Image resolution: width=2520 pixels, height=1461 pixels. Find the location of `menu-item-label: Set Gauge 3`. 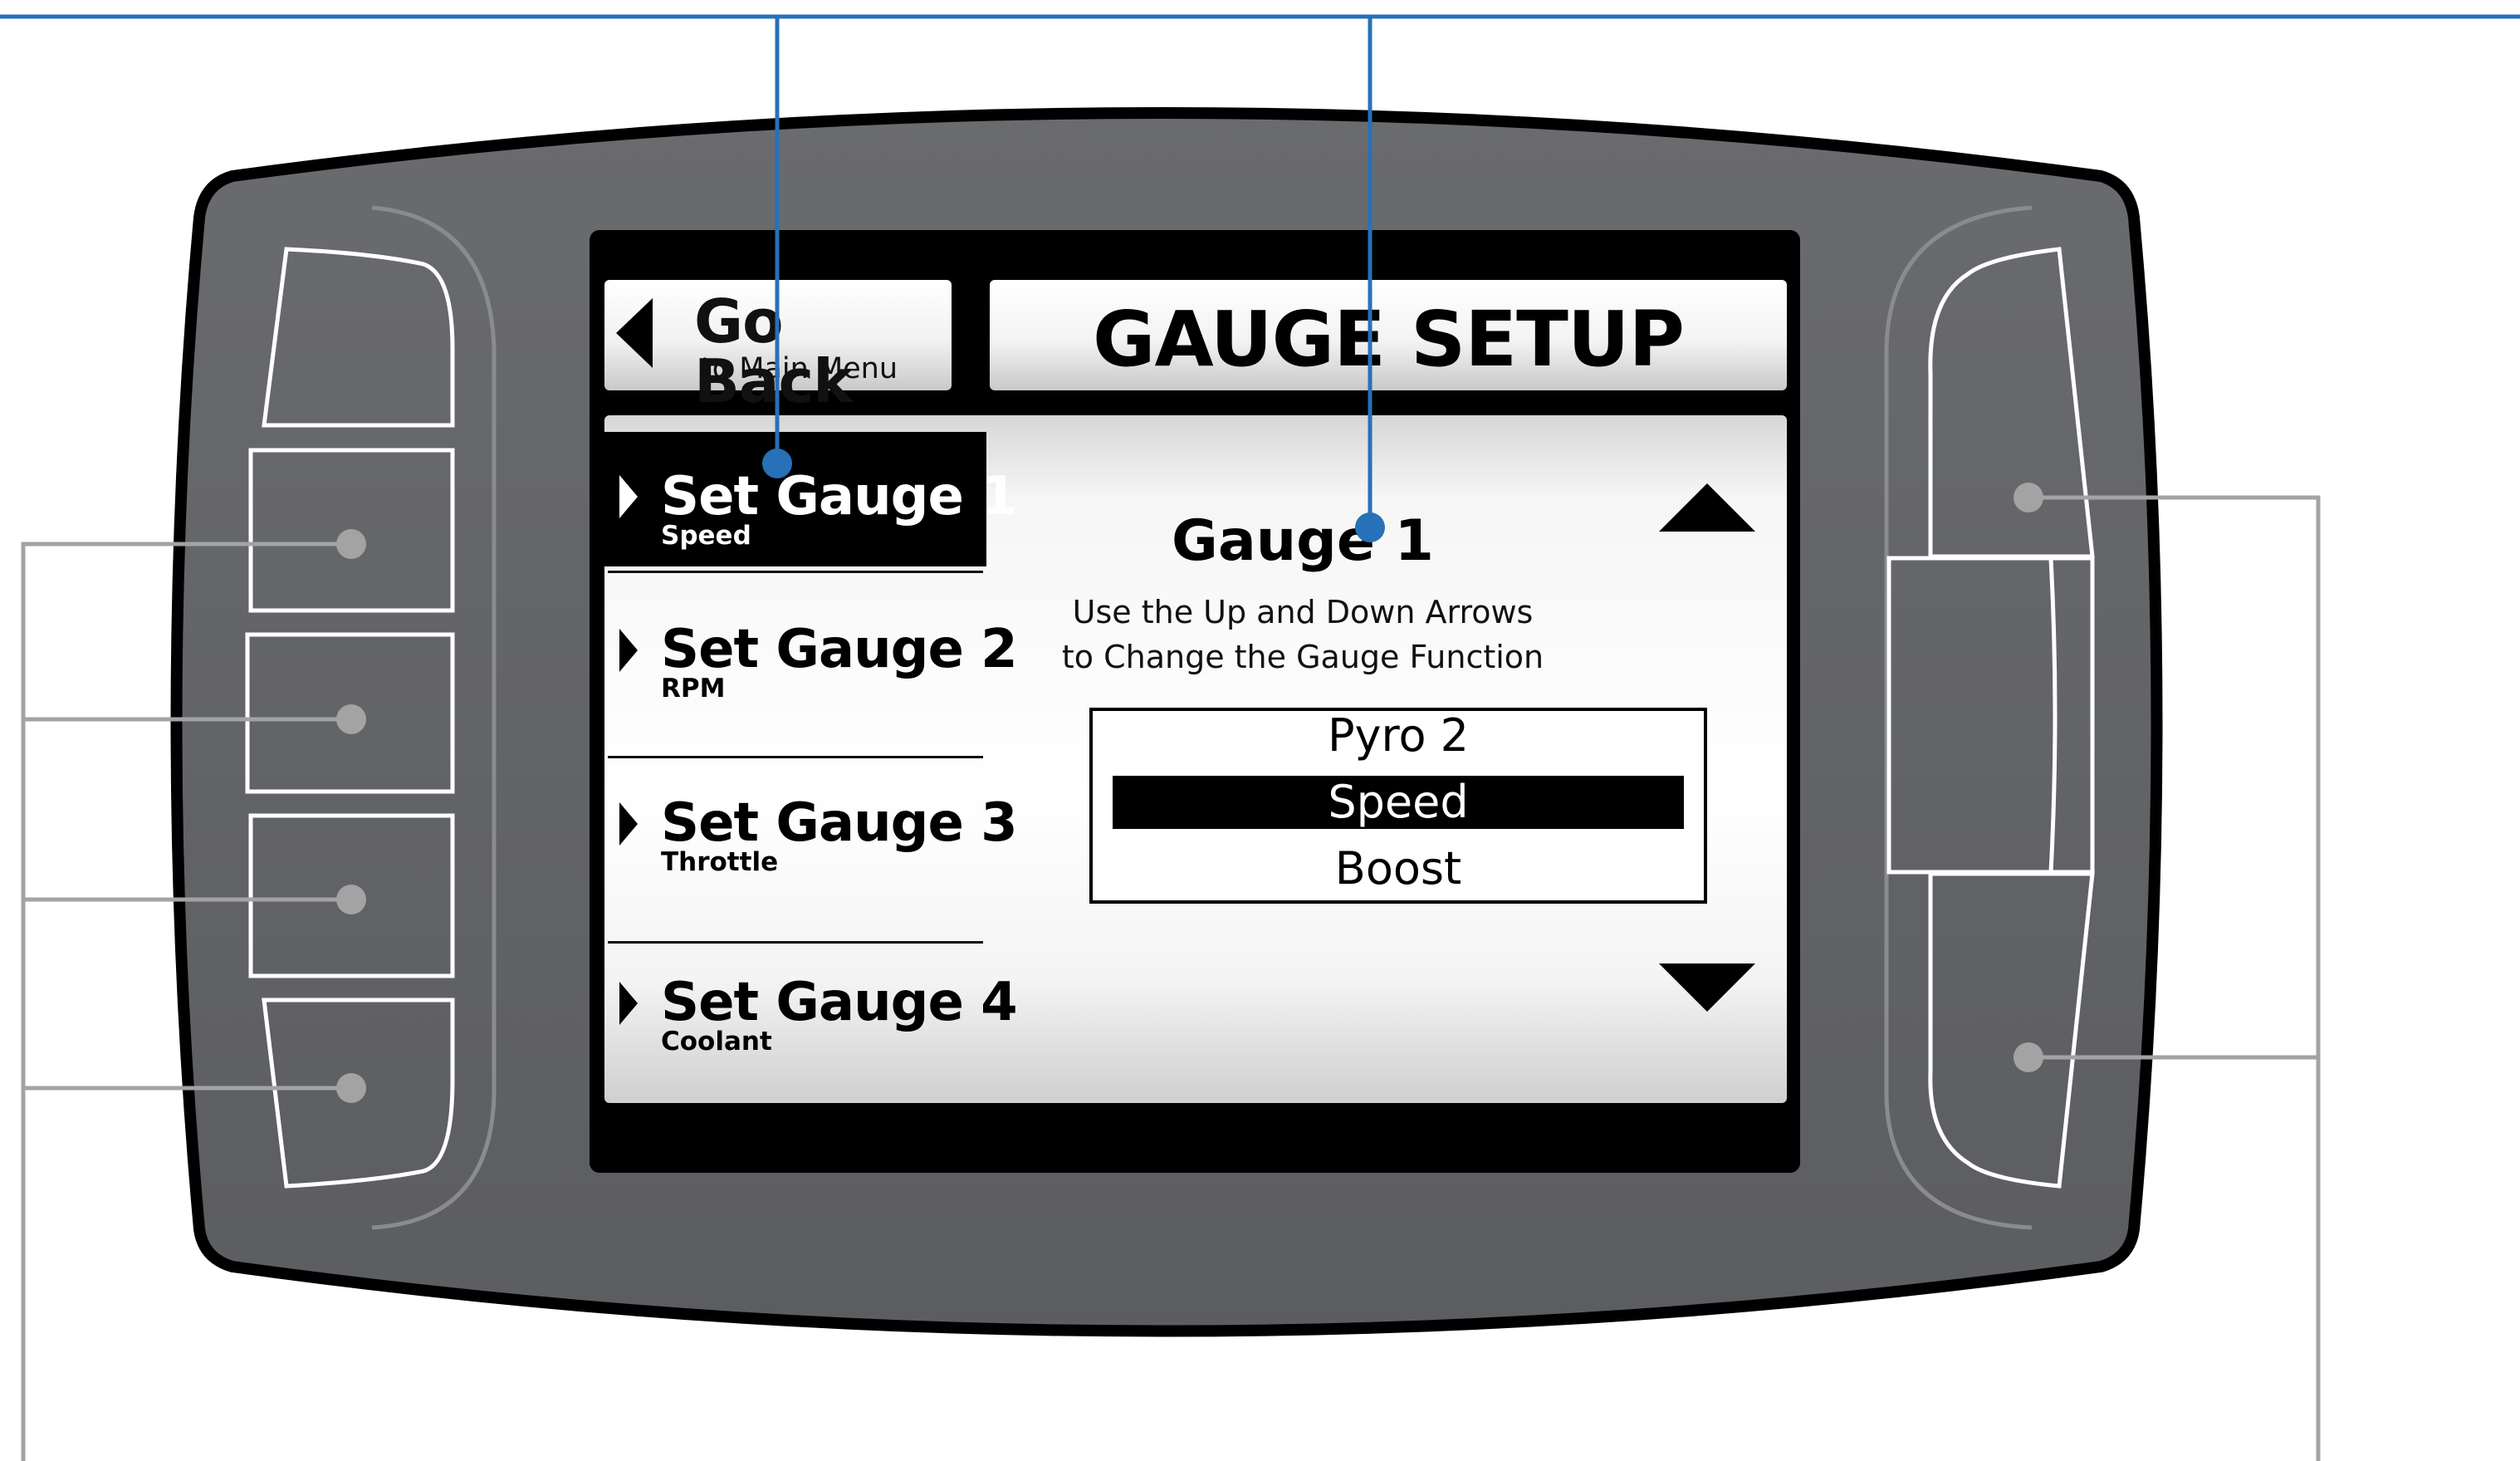

menu-item-label: Set Gauge 3 is located at coordinates (839, 823).